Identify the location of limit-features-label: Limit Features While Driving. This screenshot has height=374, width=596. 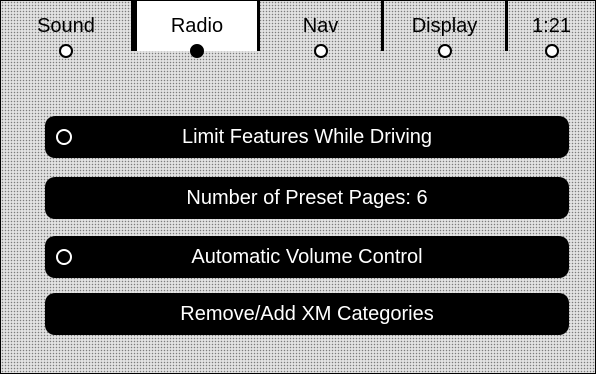
(307, 137).